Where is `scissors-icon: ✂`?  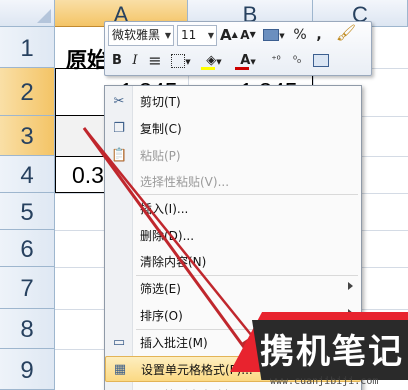 scissors-icon: ✂ is located at coordinates (119, 101).